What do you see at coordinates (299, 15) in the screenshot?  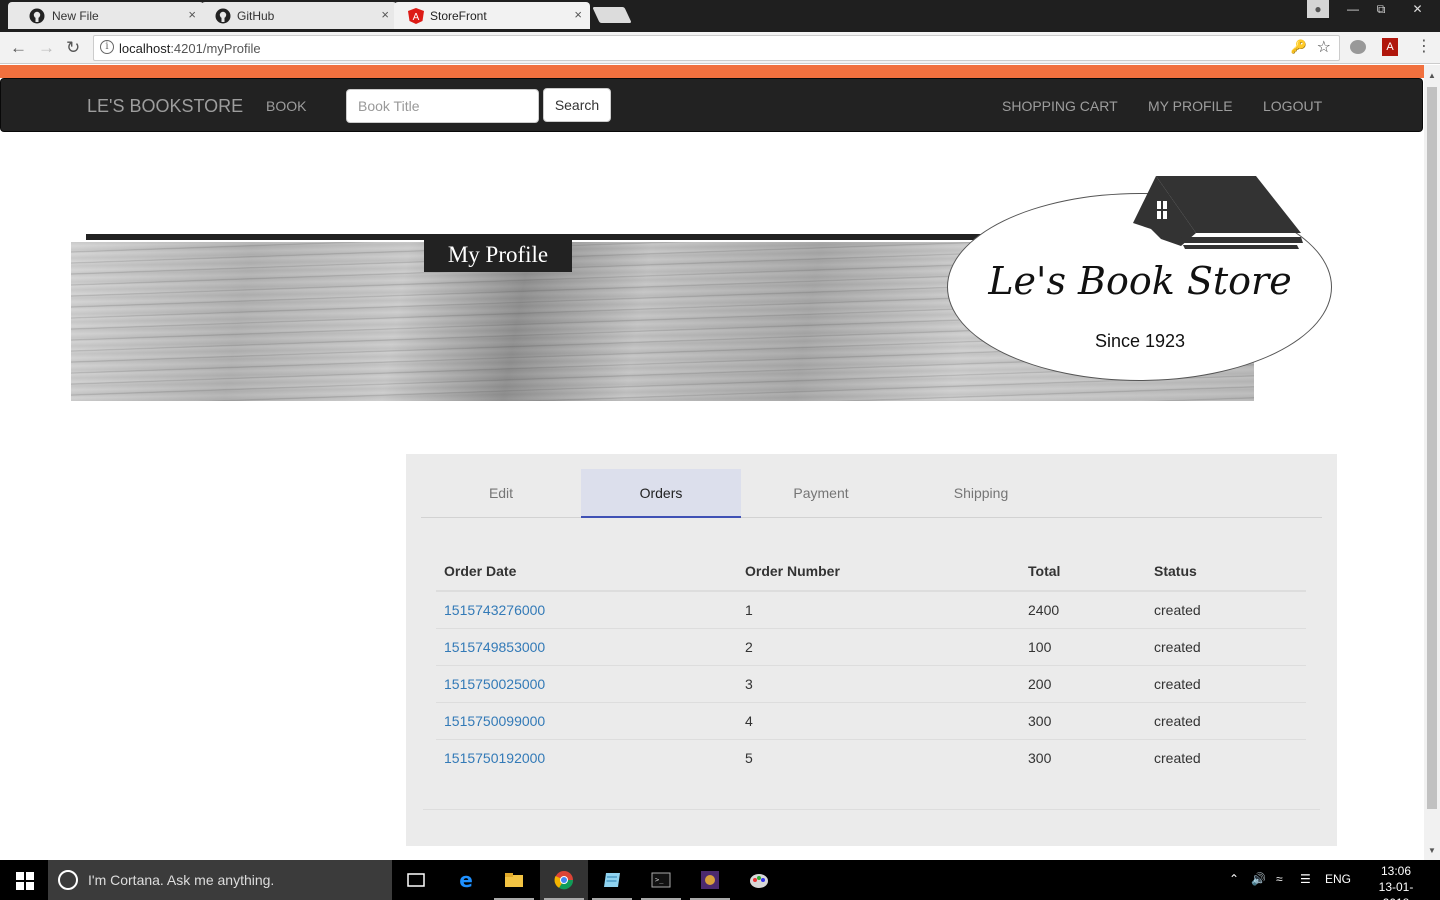 I see `browser-tab-github: GitHub ×` at bounding box center [299, 15].